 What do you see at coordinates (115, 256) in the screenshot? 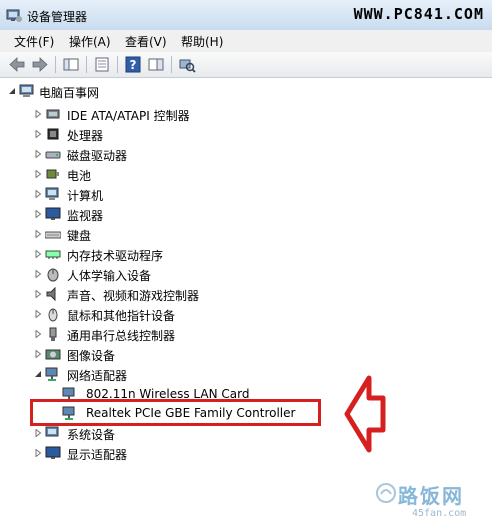
I see `category-label: 内存技术驱动程序` at bounding box center [115, 256].